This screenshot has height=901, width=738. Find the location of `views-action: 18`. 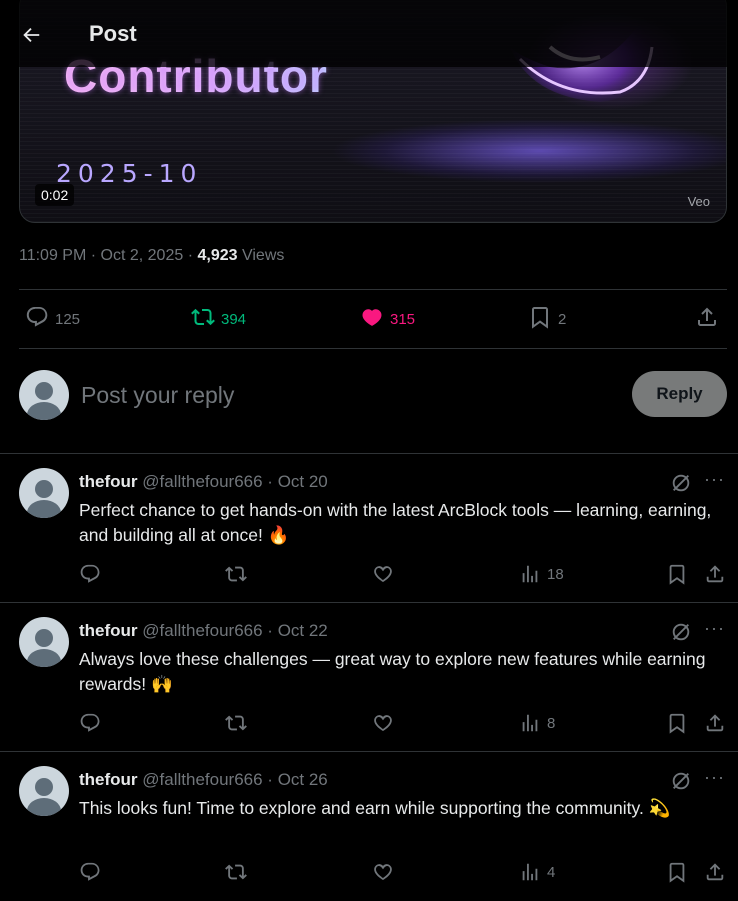

views-action: 18 is located at coordinates (541, 574).